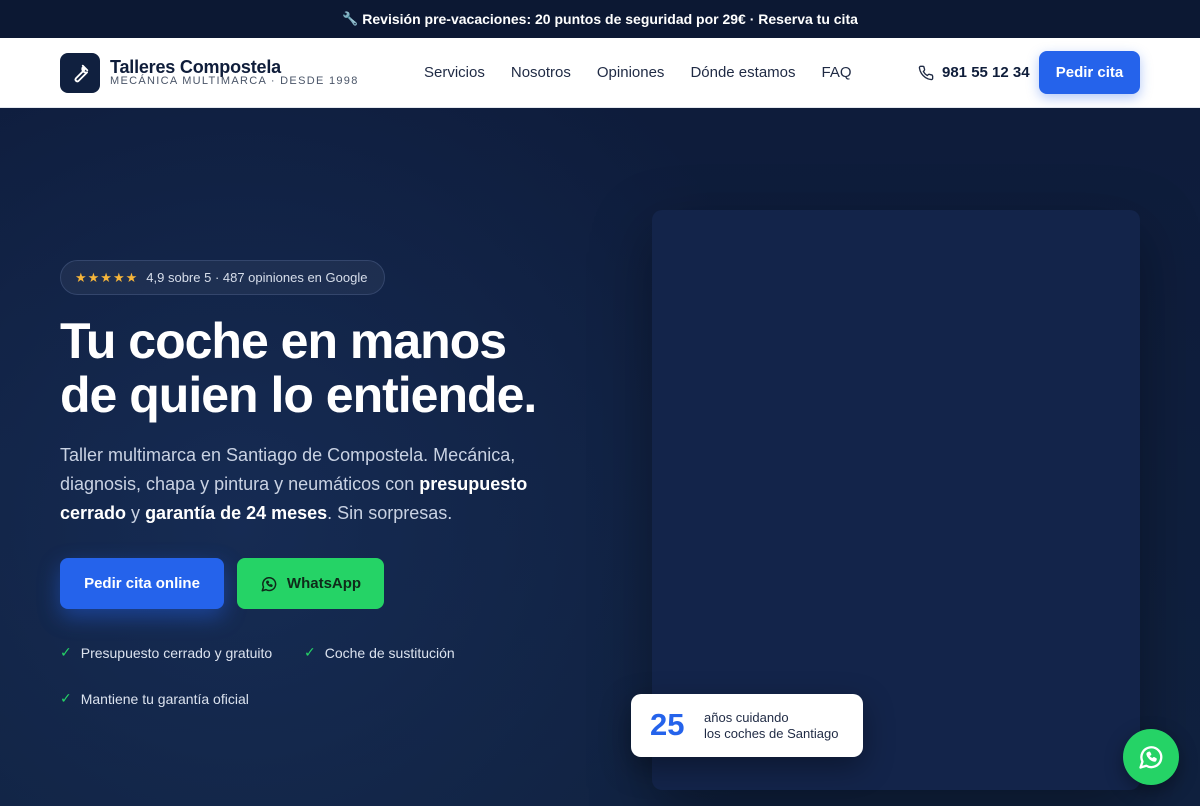 The width and height of the screenshot is (1200, 806). Describe the element at coordinates (837, 72) in the screenshot. I see `nav-item-faq: FAQ` at that location.